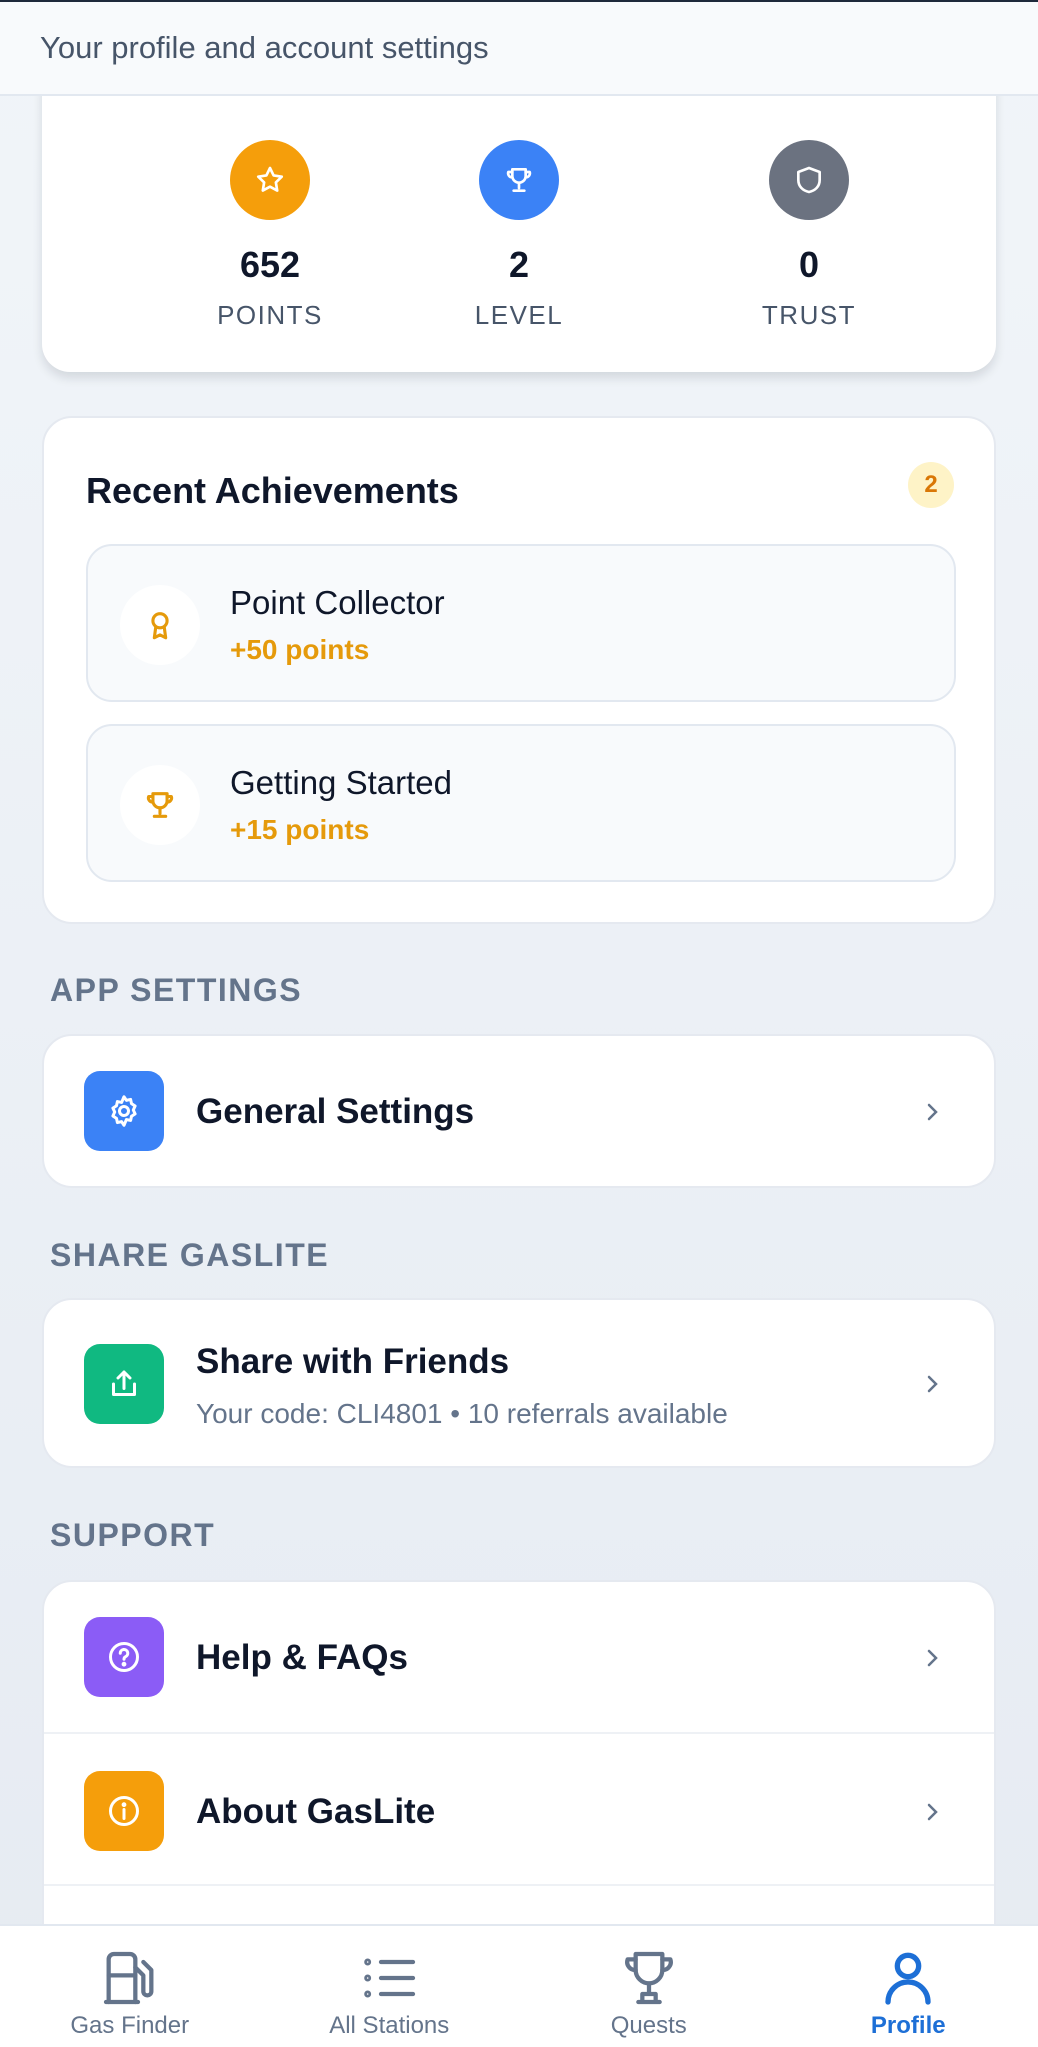 The width and height of the screenshot is (1038, 2047). Describe the element at coordinates (124, 1657) in the screenshot. I see `question-icon` at that location.